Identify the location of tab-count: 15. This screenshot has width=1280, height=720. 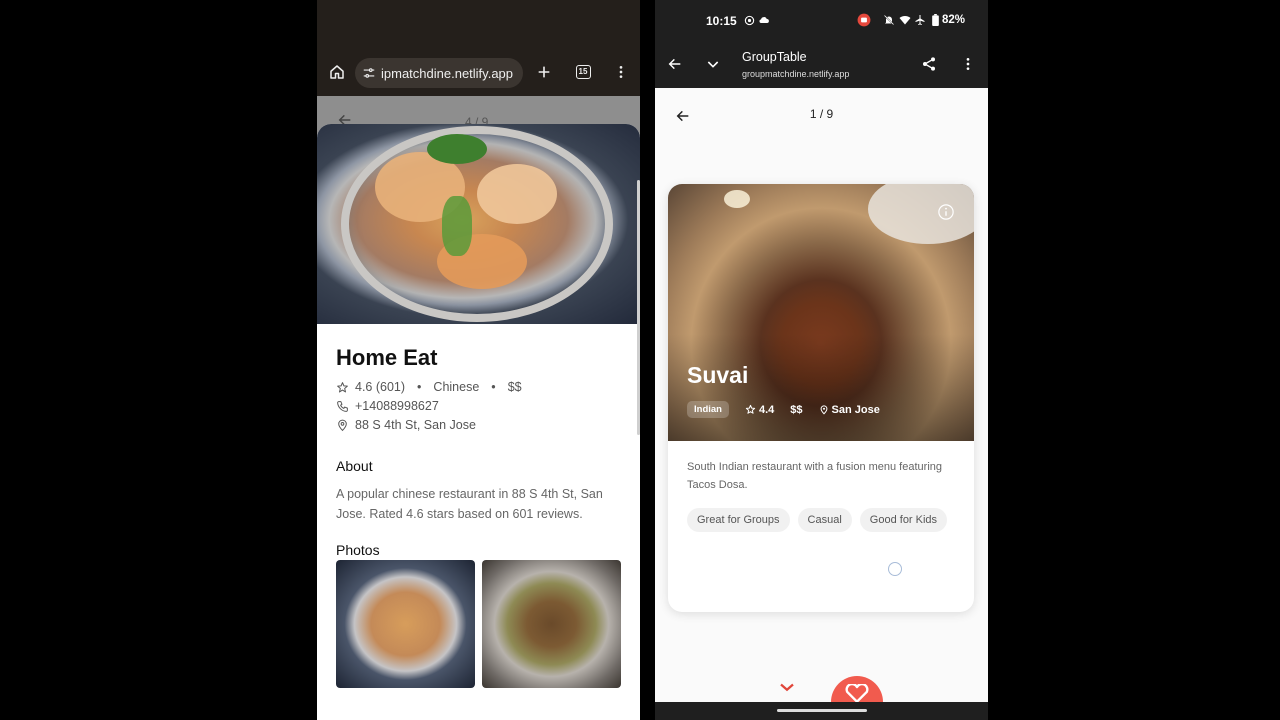
(583, 72).